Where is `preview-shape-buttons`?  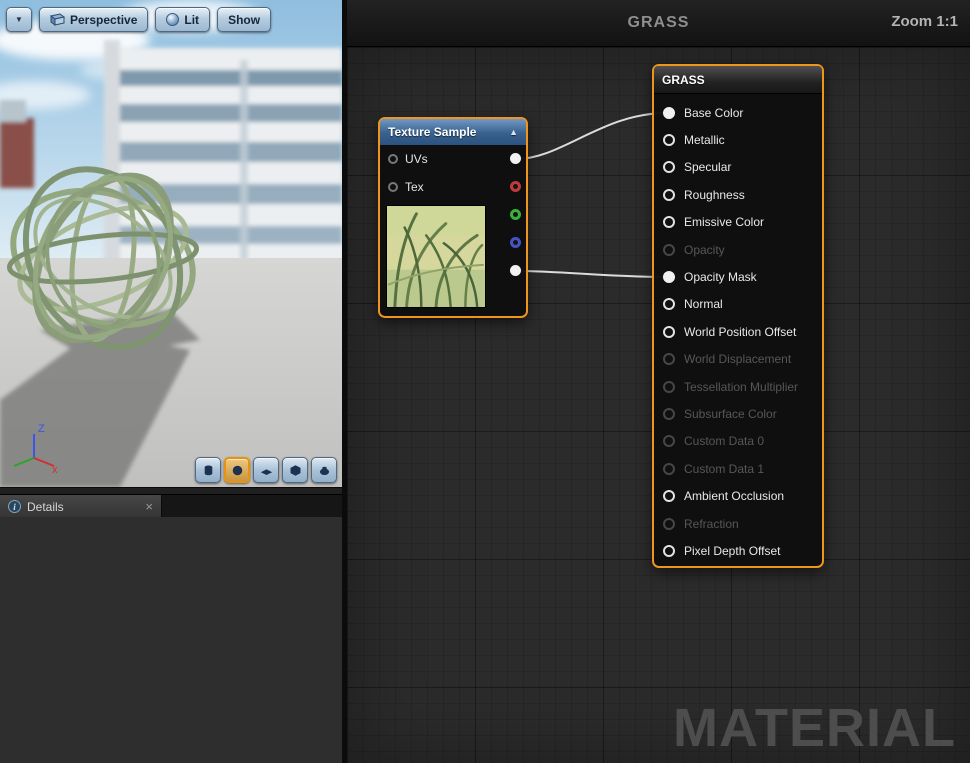 preview-shape-buttons is located at coordinates (266, 470).